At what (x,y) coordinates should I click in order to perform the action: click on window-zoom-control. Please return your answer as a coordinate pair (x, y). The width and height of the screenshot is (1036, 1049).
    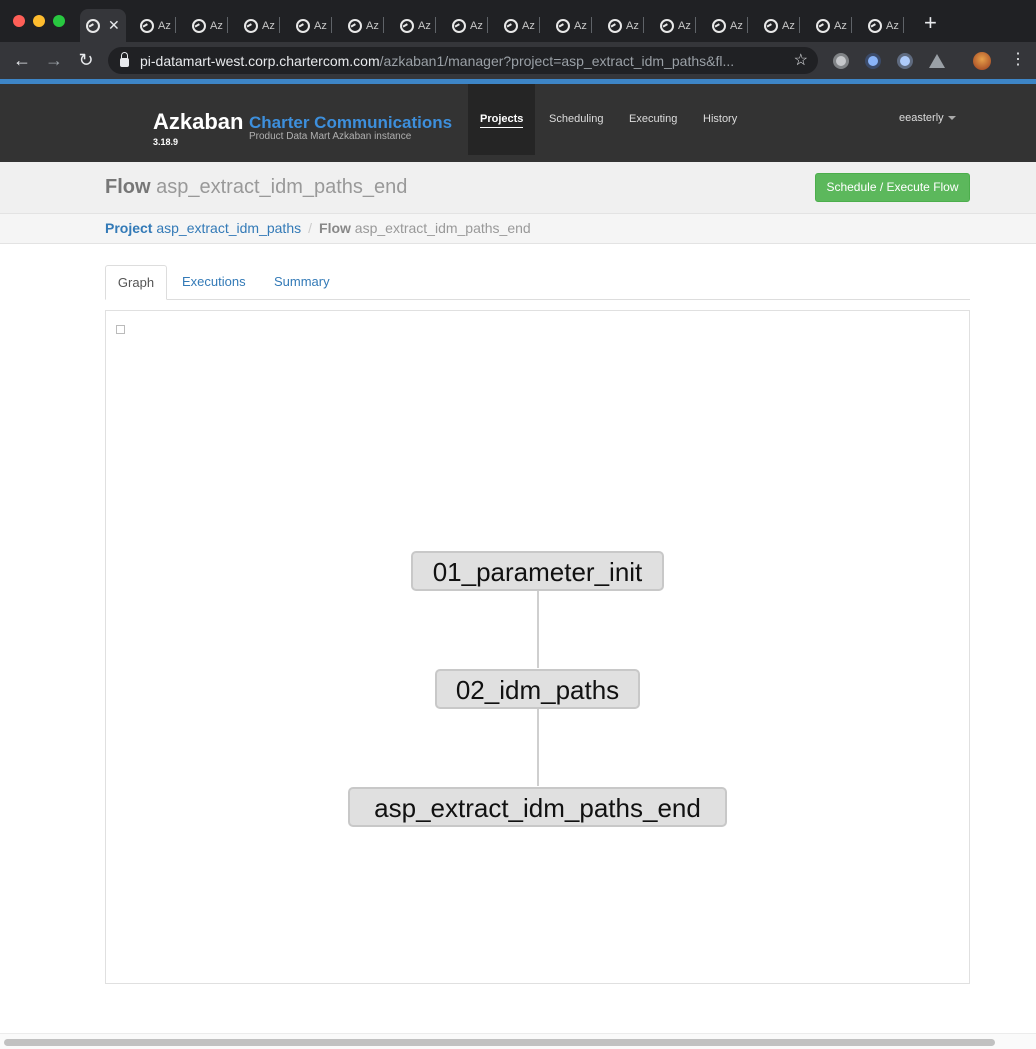
    Looking at the image, I should click on (59, 21).